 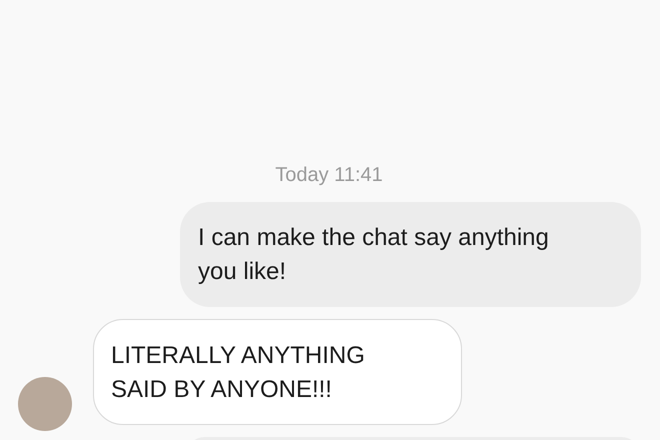 What do you see at coordinates (277, 372) in the screenshot?
I see `message-bubble: LITERALLY ANYTHING SAID BY ANYONE!!!` at bounding box center [277, 372].